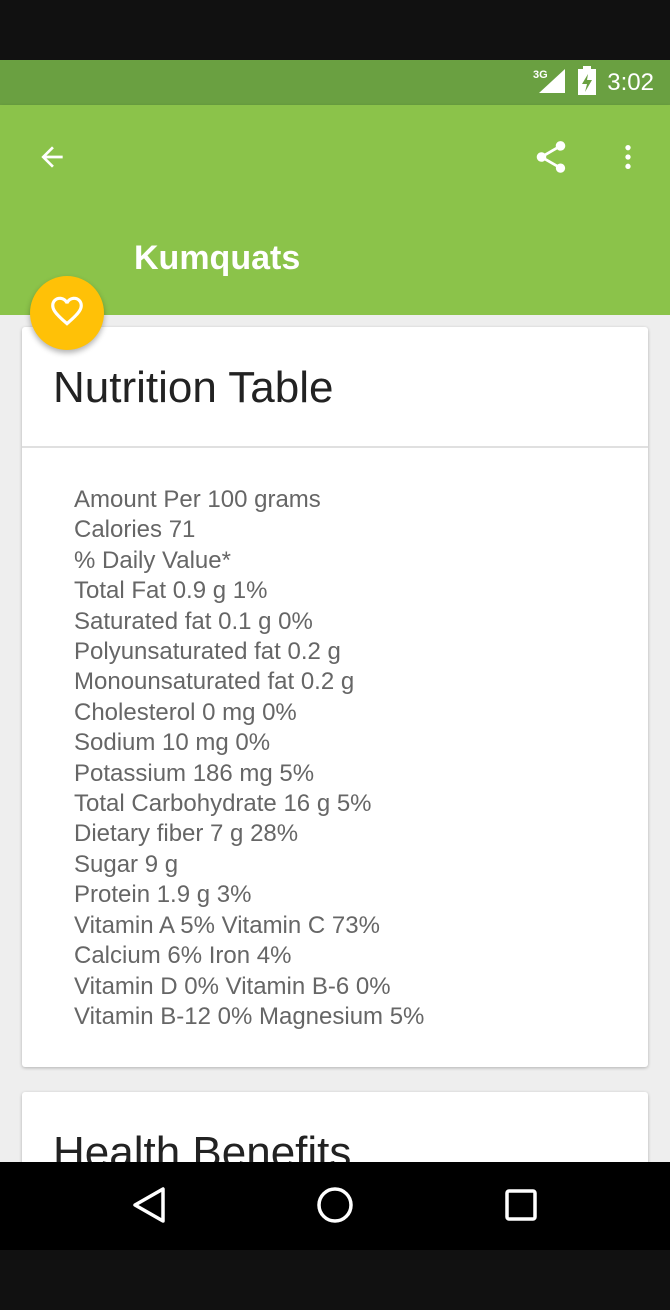 The image size is (670, 1310). I want to click on status-bar: 3G 3:02, so click(335, 82).